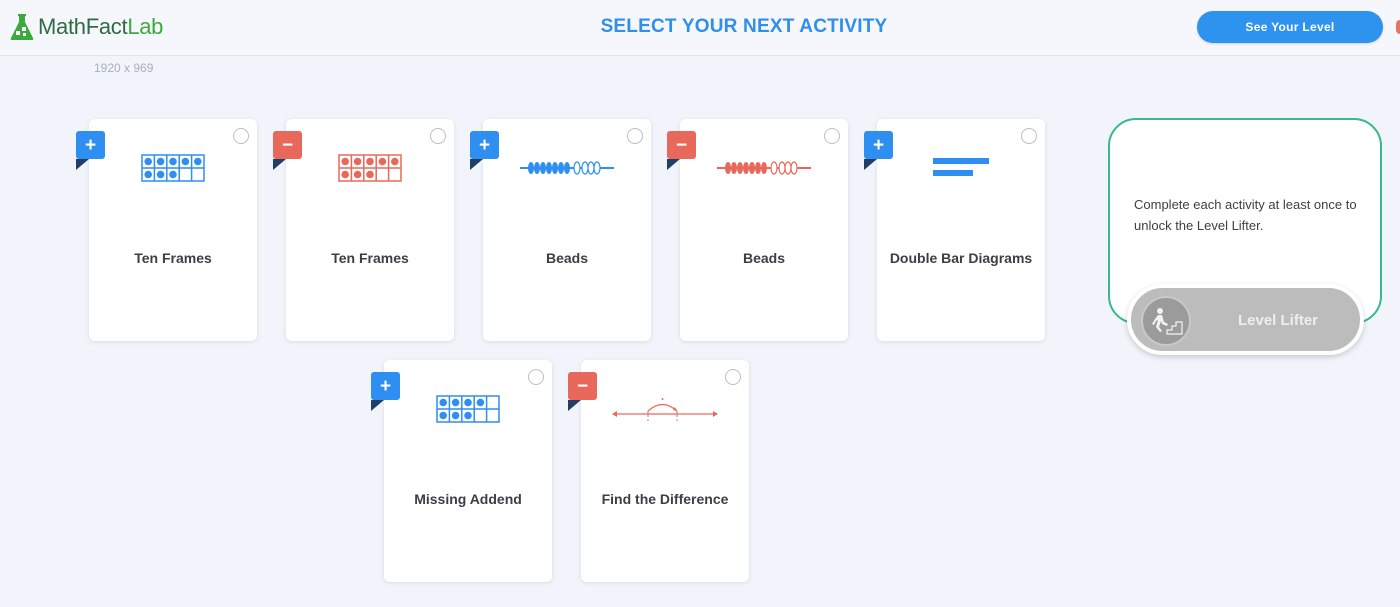 Image resolution: width=1400 pixels, height=607 pixels. What do you see at coordinates (166, 230) in the screenshot?
I see `activity-card-ten-frames-addition: + Ten Frames` at bounding box center [166, 230].